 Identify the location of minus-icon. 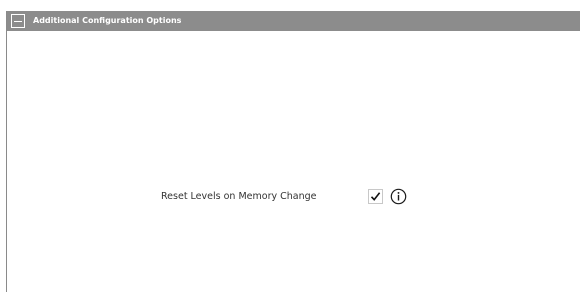
(18, 21).